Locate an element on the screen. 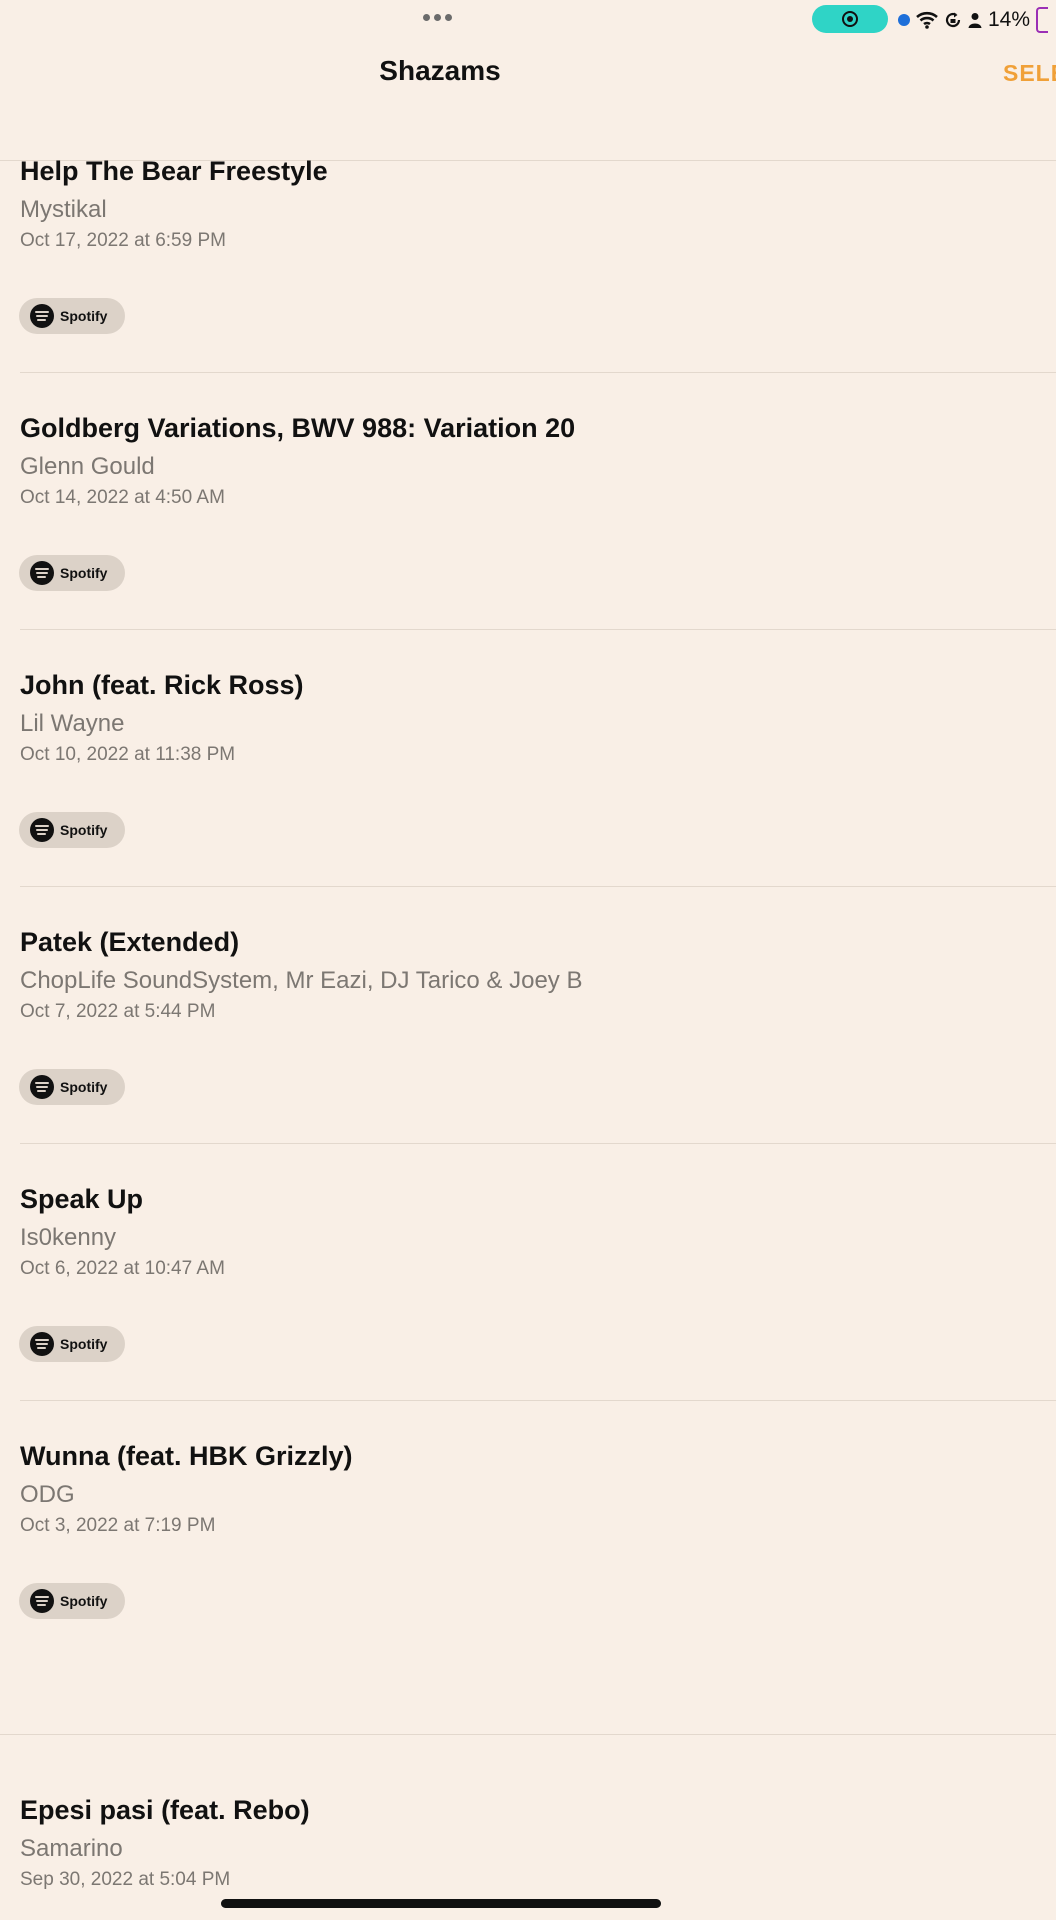 The width and height of the screenshot is (1056, 1920). status-bar: 14% is located at coordinates (528, 20).